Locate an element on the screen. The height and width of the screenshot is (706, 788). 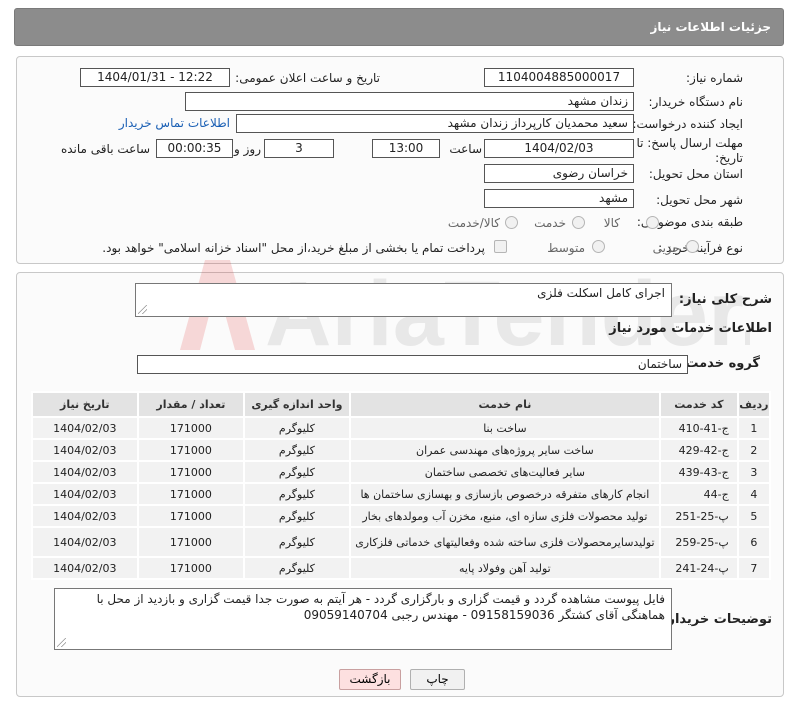
buyer-org-field: زندان مشهد is located at coordinates (409, 101).